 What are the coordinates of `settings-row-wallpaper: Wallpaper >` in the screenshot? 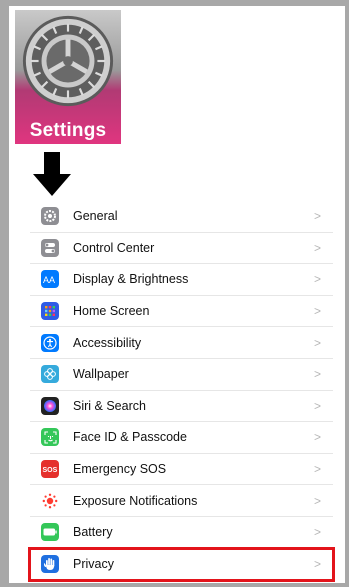 It's located at (181, 375).